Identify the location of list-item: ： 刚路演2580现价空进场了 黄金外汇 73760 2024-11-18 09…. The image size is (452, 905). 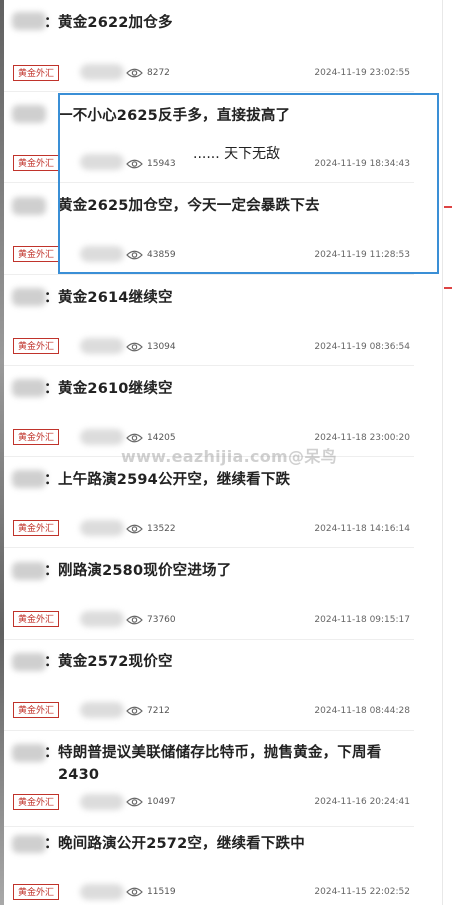
(209, 594).